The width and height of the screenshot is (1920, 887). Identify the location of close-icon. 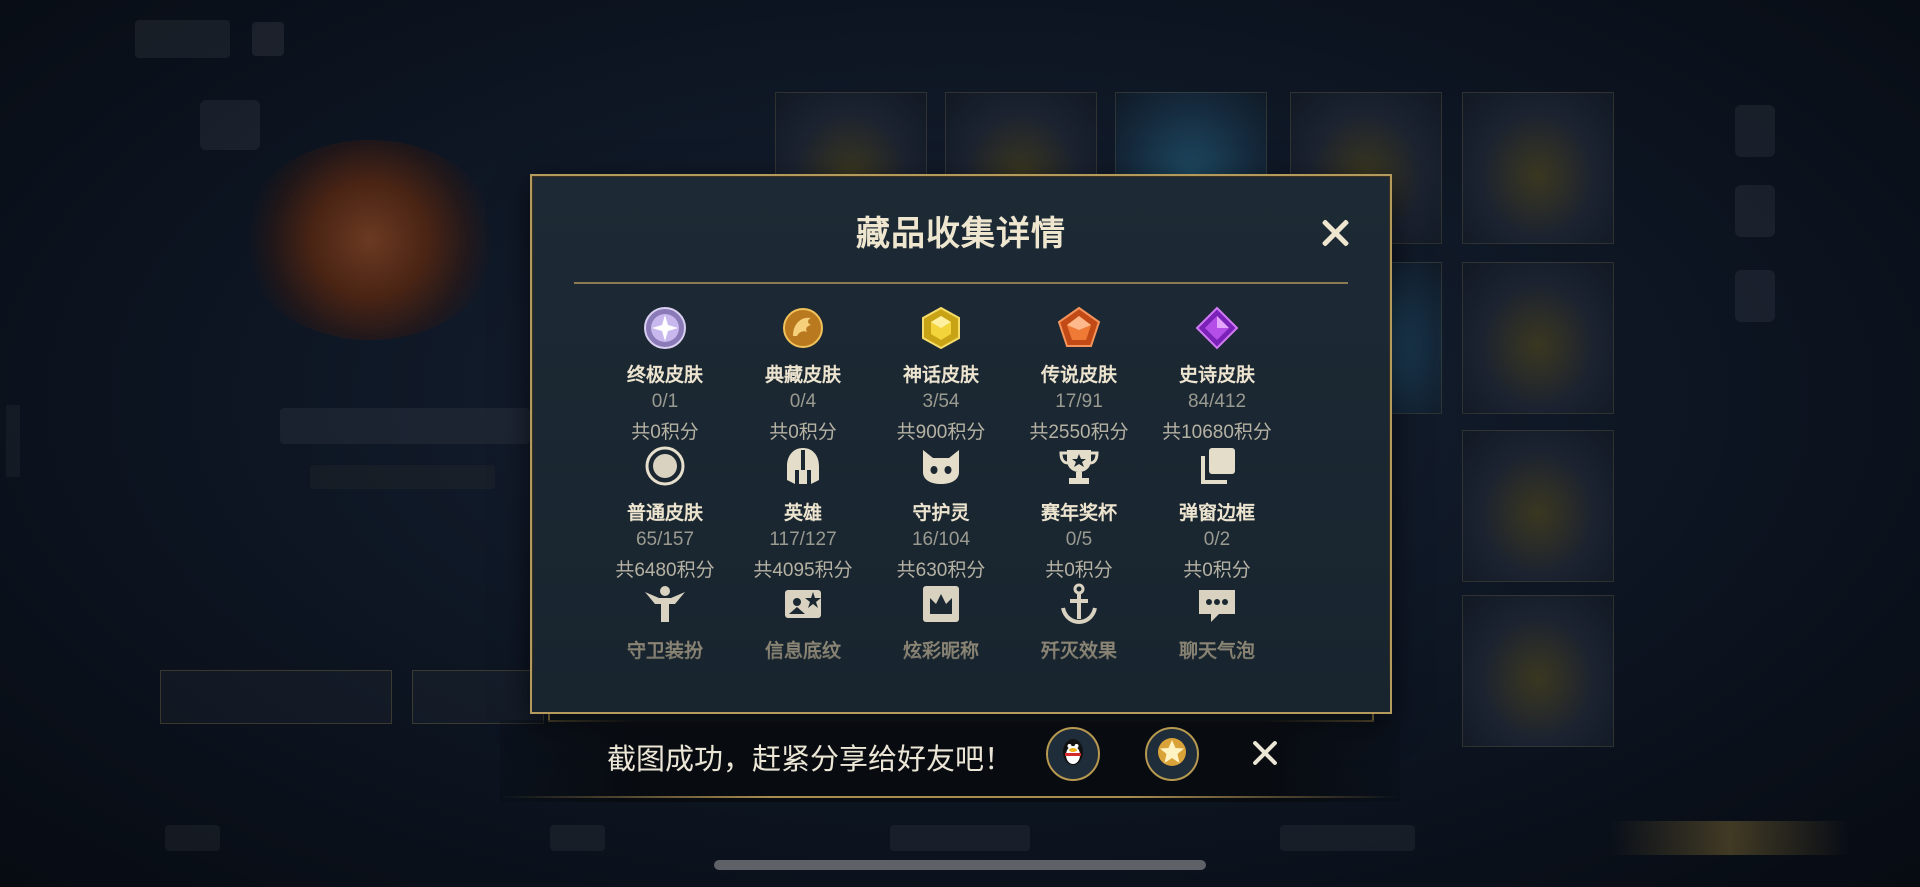
(1335, 233).